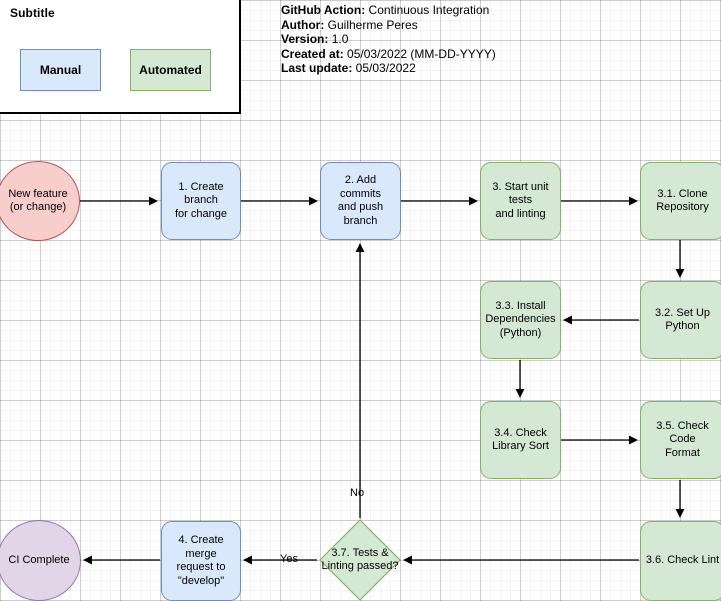 The width and height of the screenshot is (721, 601). I want to click on node-new-feature-line2: (or change), so click(38, 207).